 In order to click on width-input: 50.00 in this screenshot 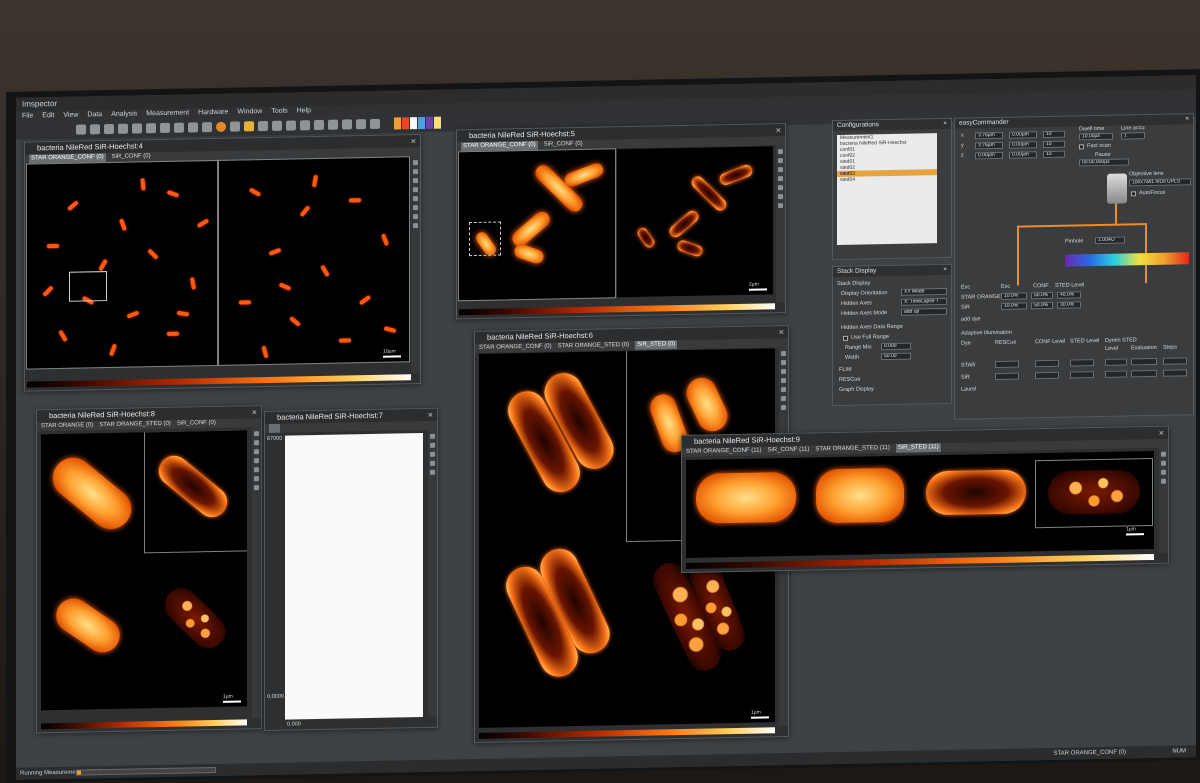, I will do `click(896, 356)`.